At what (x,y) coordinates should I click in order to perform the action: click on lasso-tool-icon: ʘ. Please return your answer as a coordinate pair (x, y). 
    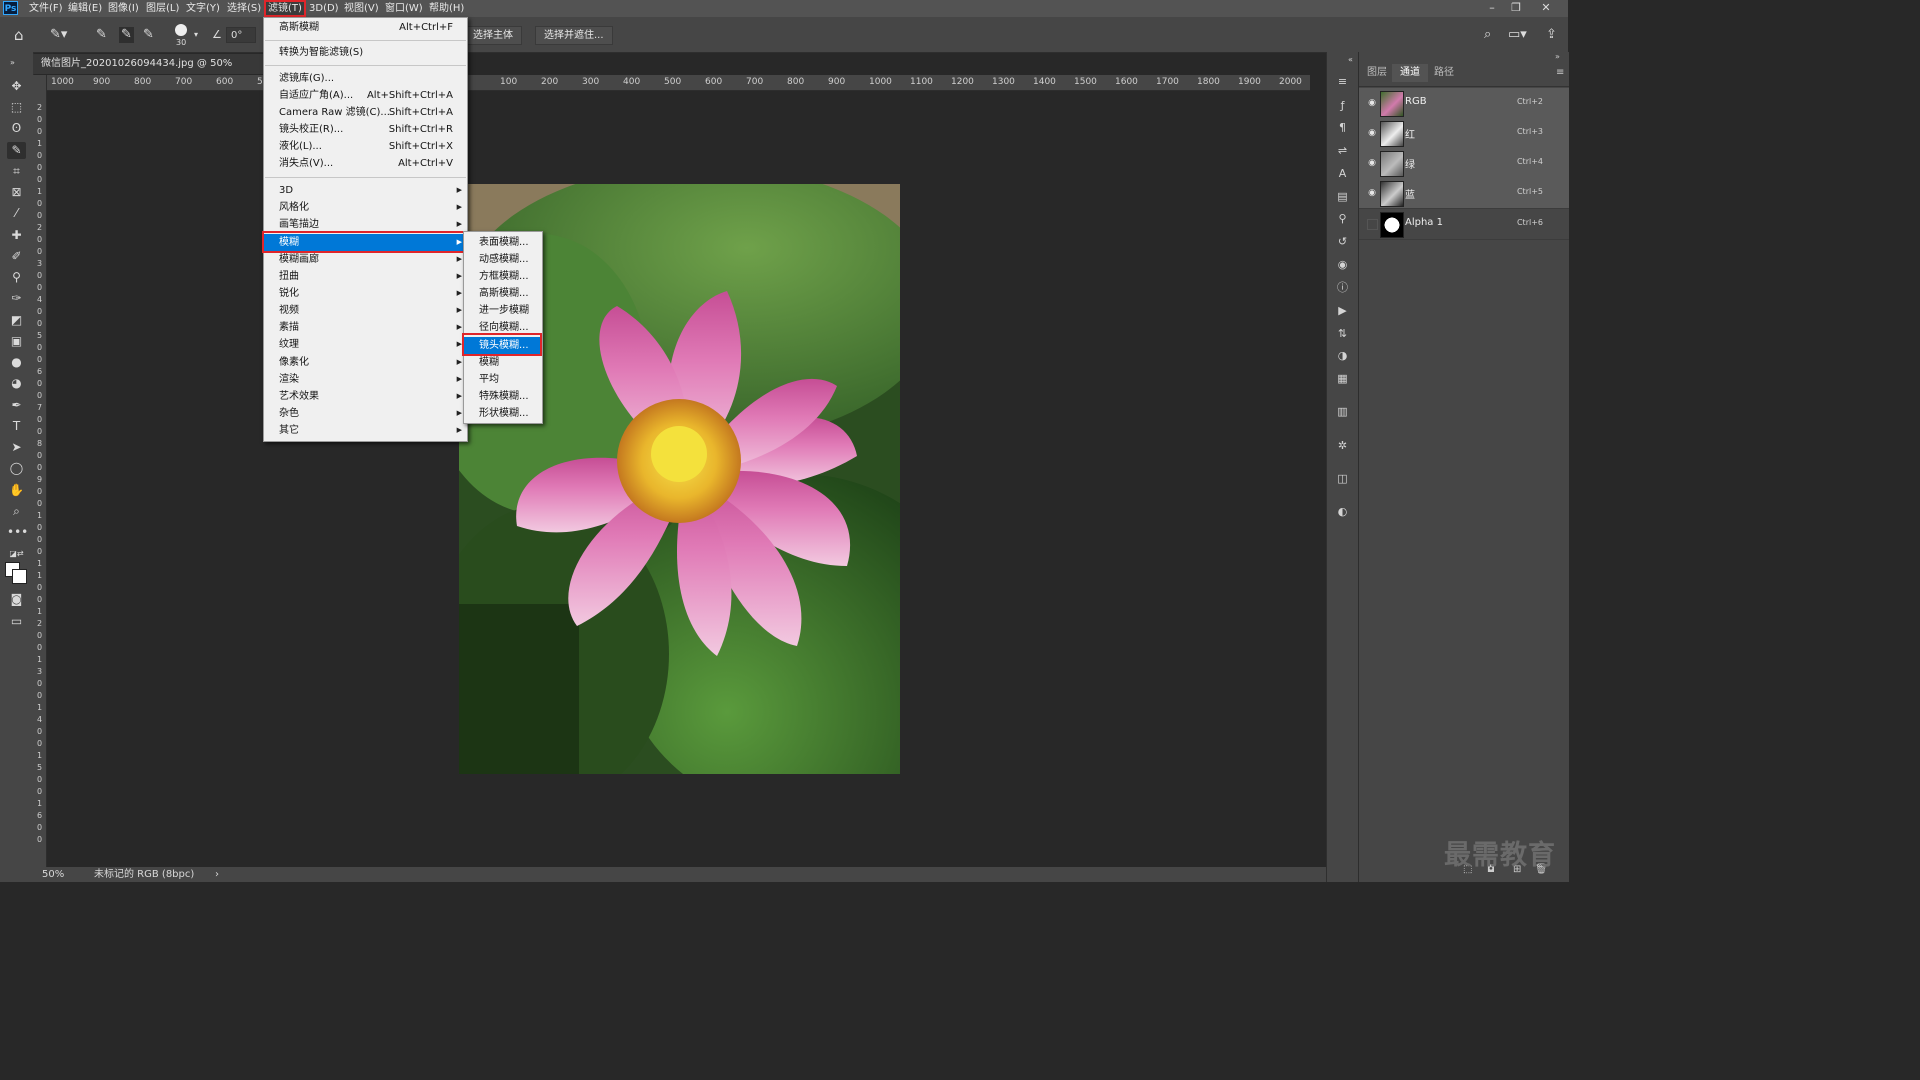
    Looking at the image, I should click on (16, 128).